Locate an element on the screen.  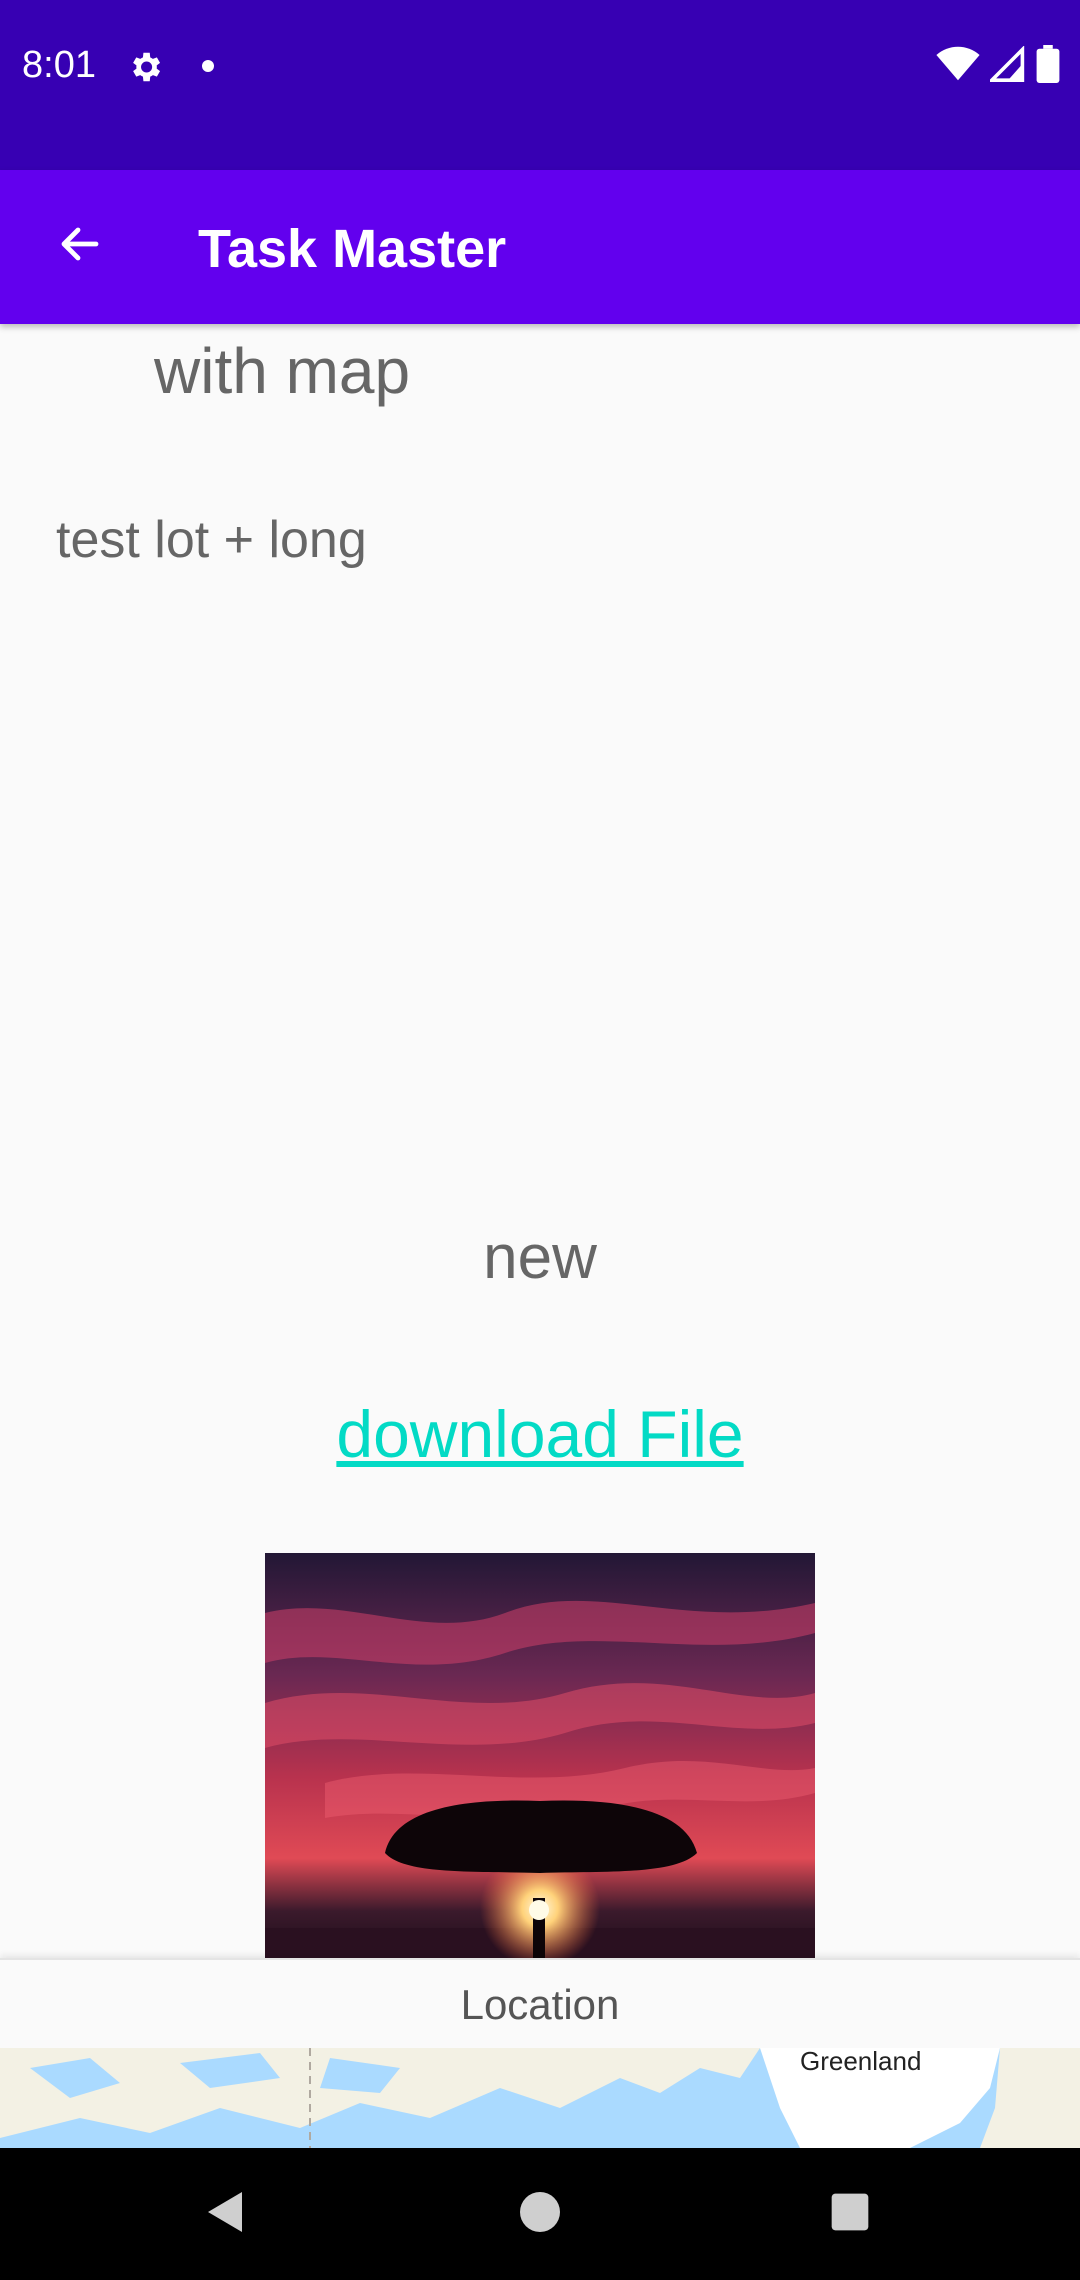
recents-square-icon is located at coordinates (850, 2214).